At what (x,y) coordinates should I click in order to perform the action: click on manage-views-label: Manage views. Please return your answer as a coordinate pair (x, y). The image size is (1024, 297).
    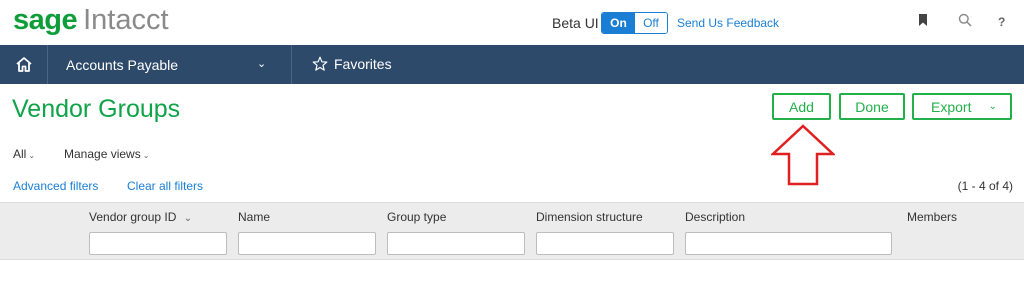
    Looking at the image, I should click on (102, 154).